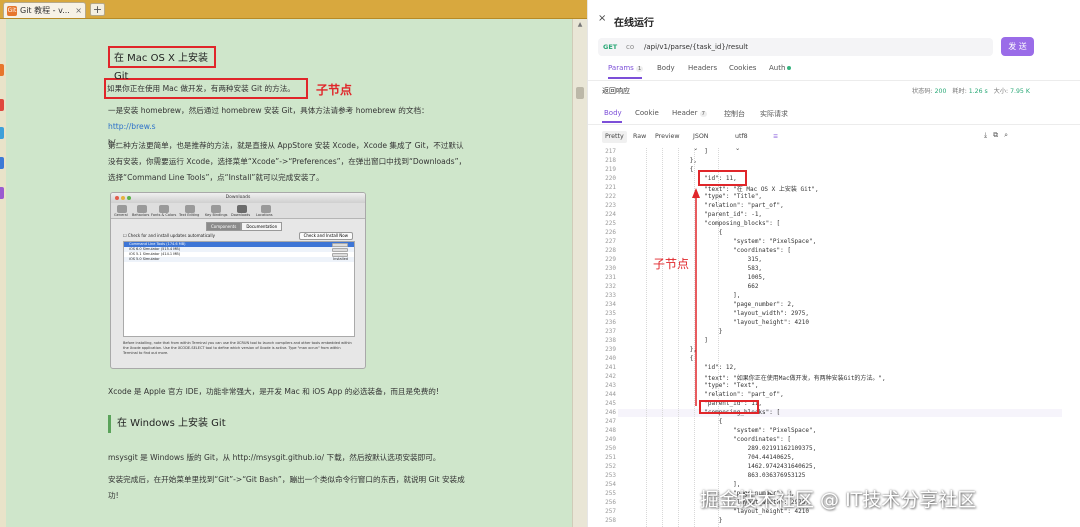  I want to click on view-icons: ⤓⧉⌕, so click(999, 135).